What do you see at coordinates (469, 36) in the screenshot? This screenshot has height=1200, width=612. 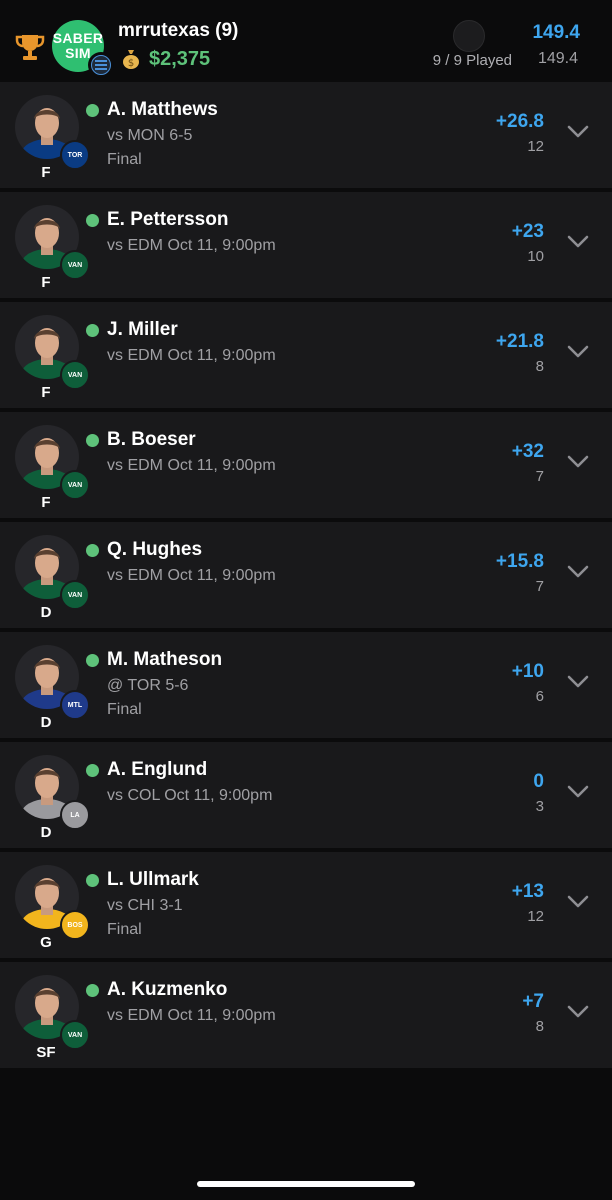 I see `live-indicator-icon` at bounding box center [469, 36].